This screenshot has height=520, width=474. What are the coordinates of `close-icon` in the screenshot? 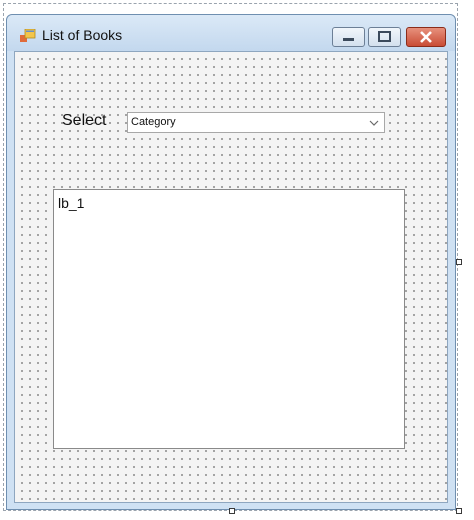 It's located at (426, 37).